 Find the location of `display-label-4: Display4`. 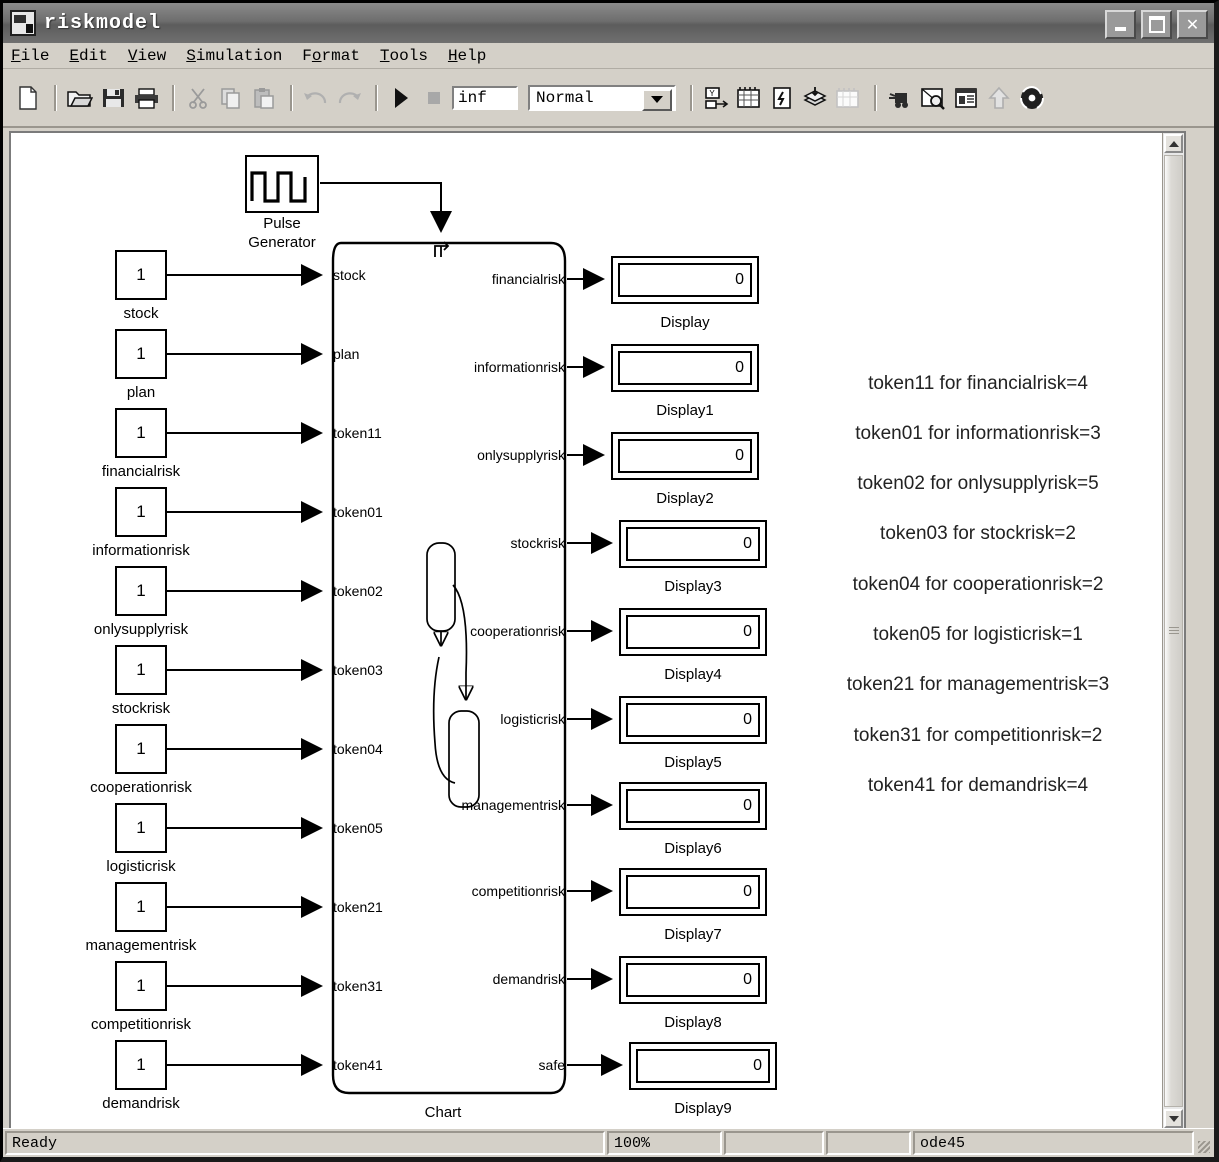

display-label-4: Display4 is located at coordinates (693, 674).